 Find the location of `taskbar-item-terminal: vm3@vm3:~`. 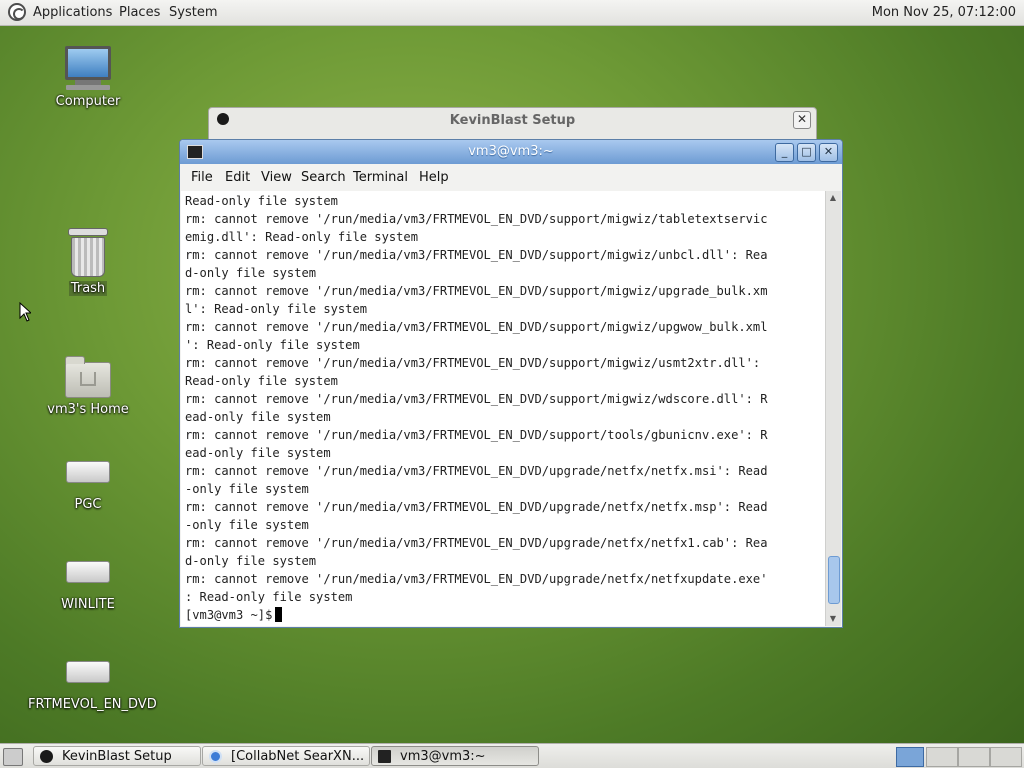

taskbar-item-terminal: vm3@vm3:~ is located at coordinates (455, 756).